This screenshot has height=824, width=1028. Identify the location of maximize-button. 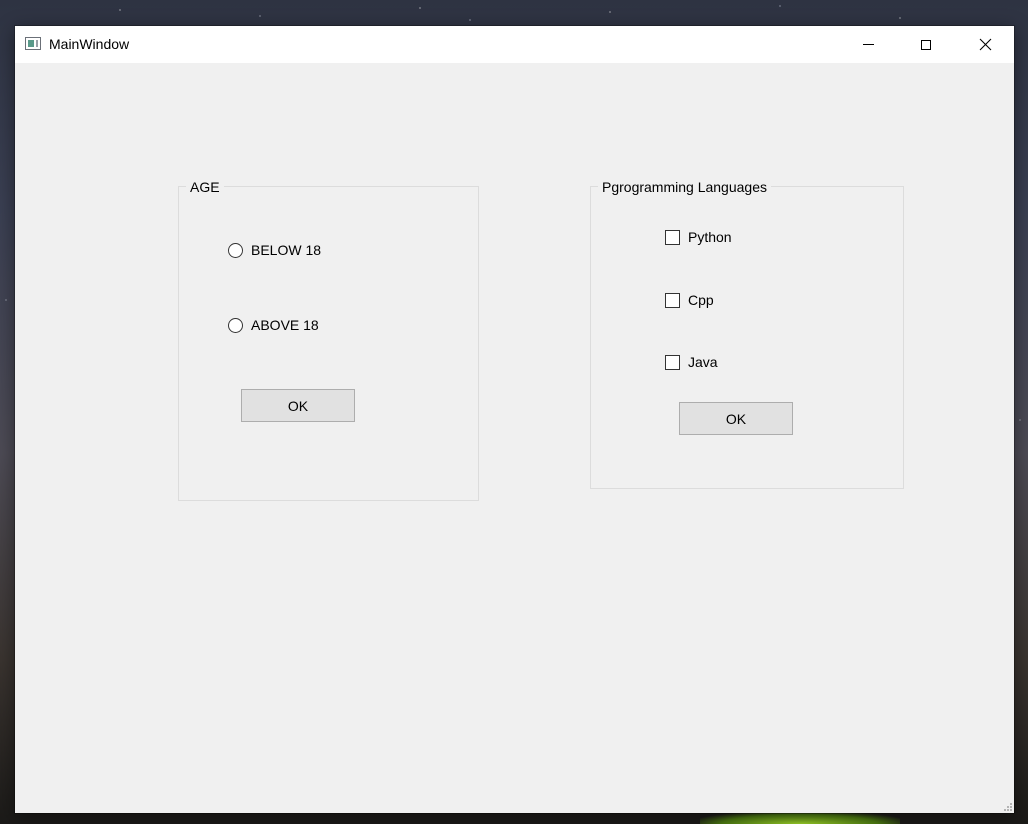
(926, 44).